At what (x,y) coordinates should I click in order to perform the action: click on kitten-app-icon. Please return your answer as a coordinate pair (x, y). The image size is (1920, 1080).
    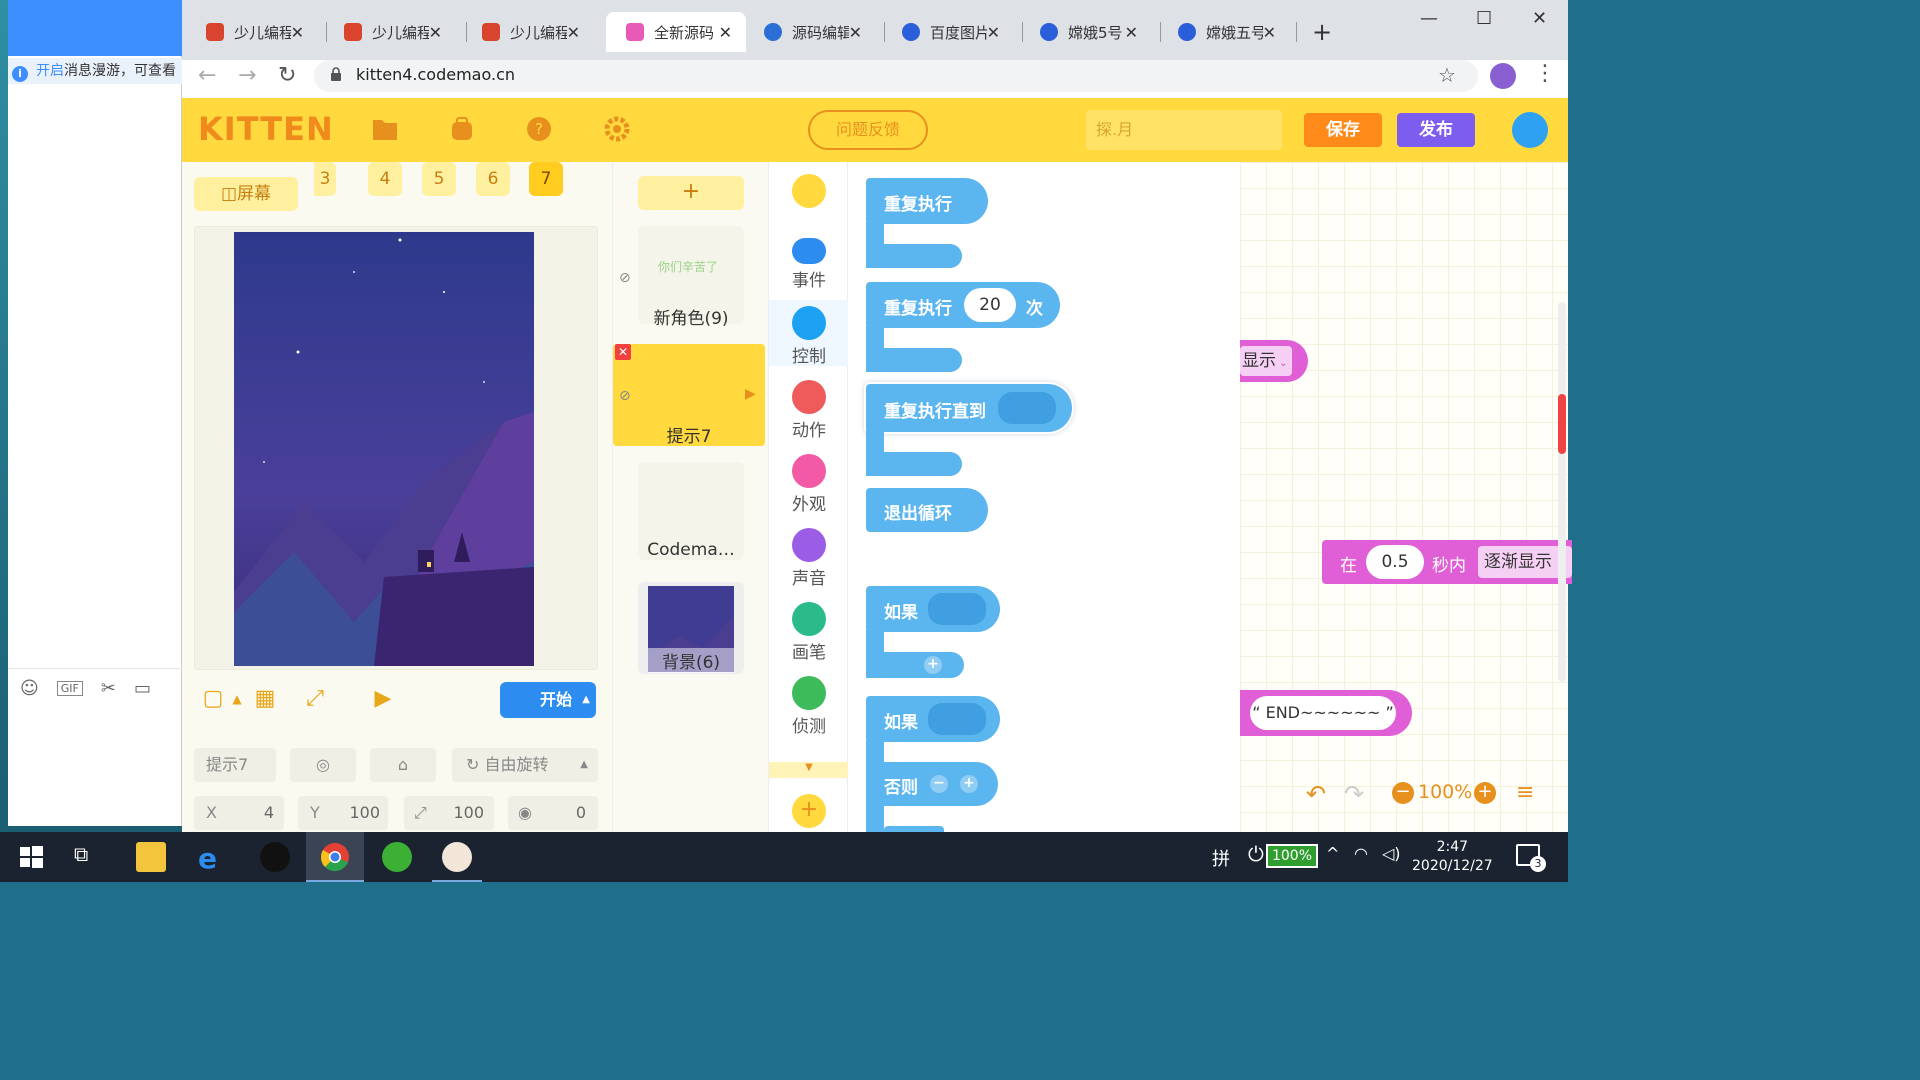
    Looking at the image, I should click on (457, 857).